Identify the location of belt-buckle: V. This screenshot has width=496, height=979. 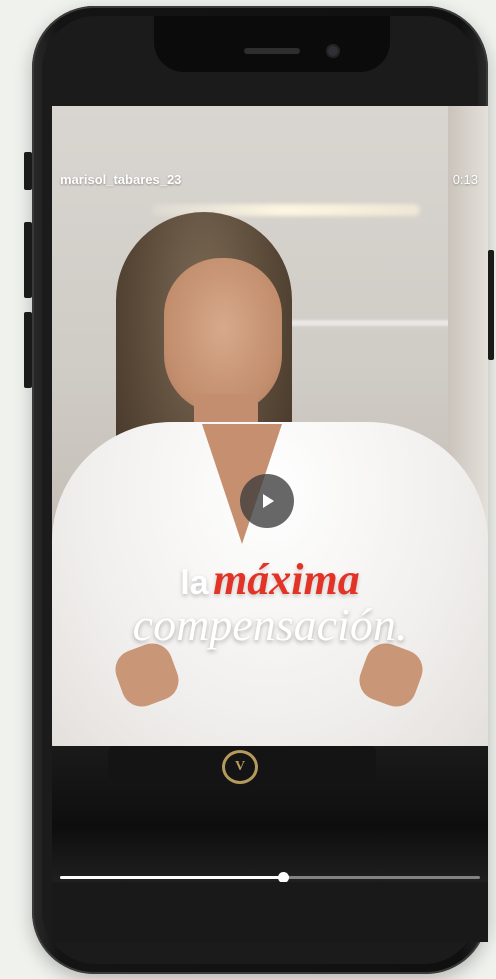
(240, 767).